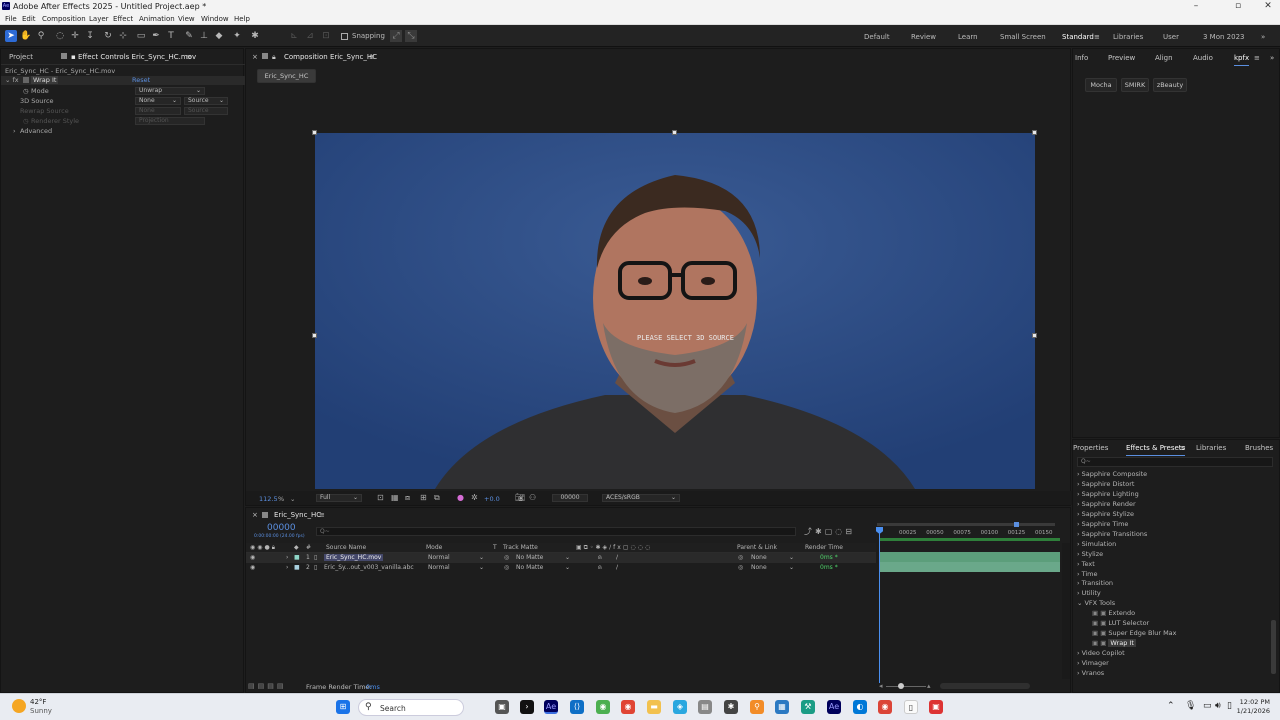  I want to click on dolly-camera-icon: ↧, so click(90, 36).